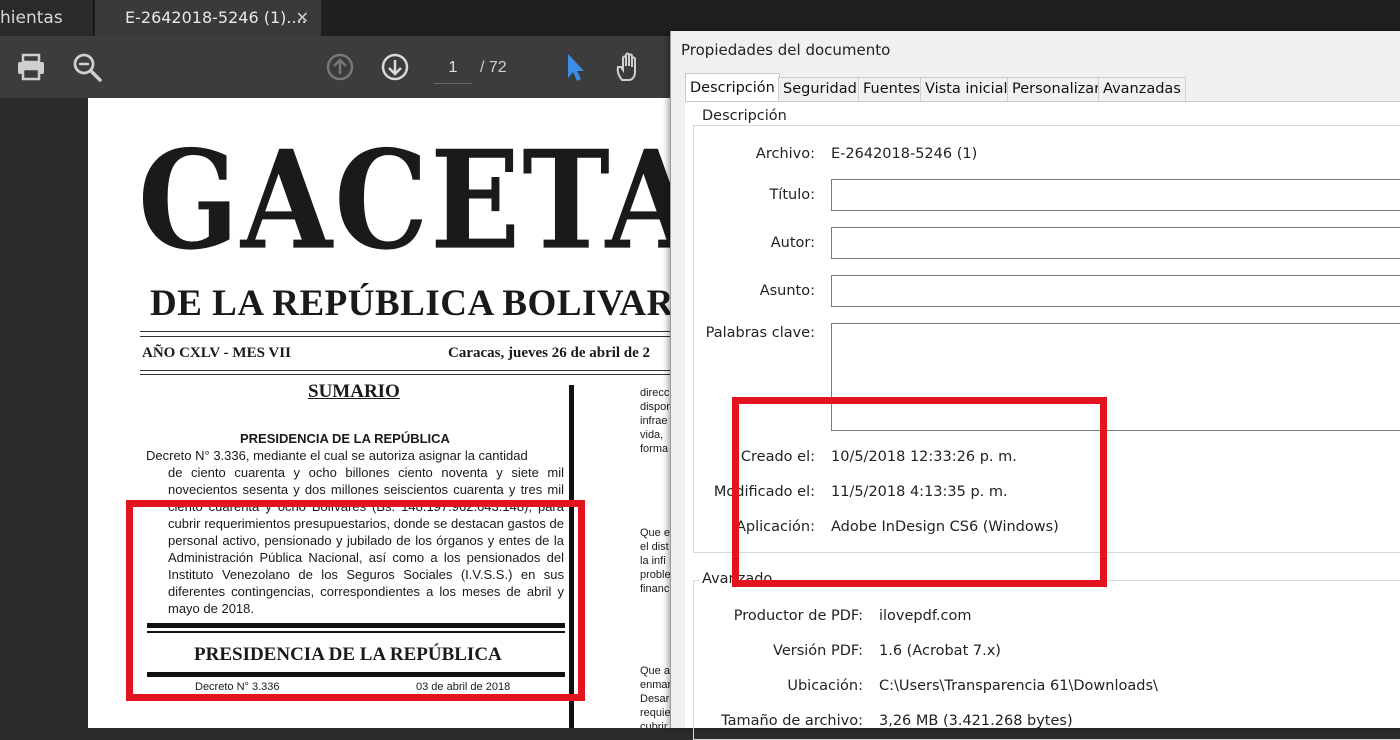 The image size is (1400, 740). Describe the element at coordinates (966, 89) in the screenshot. I see `tab-vista-inicial: Vista inicial` at that location.